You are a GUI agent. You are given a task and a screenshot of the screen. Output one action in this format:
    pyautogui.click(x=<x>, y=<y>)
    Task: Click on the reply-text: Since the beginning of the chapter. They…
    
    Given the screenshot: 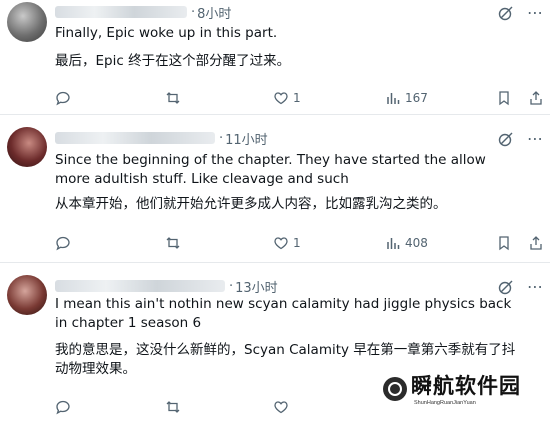 What is the action you would take?
    pyautogui.click(x=270, y=169)
    